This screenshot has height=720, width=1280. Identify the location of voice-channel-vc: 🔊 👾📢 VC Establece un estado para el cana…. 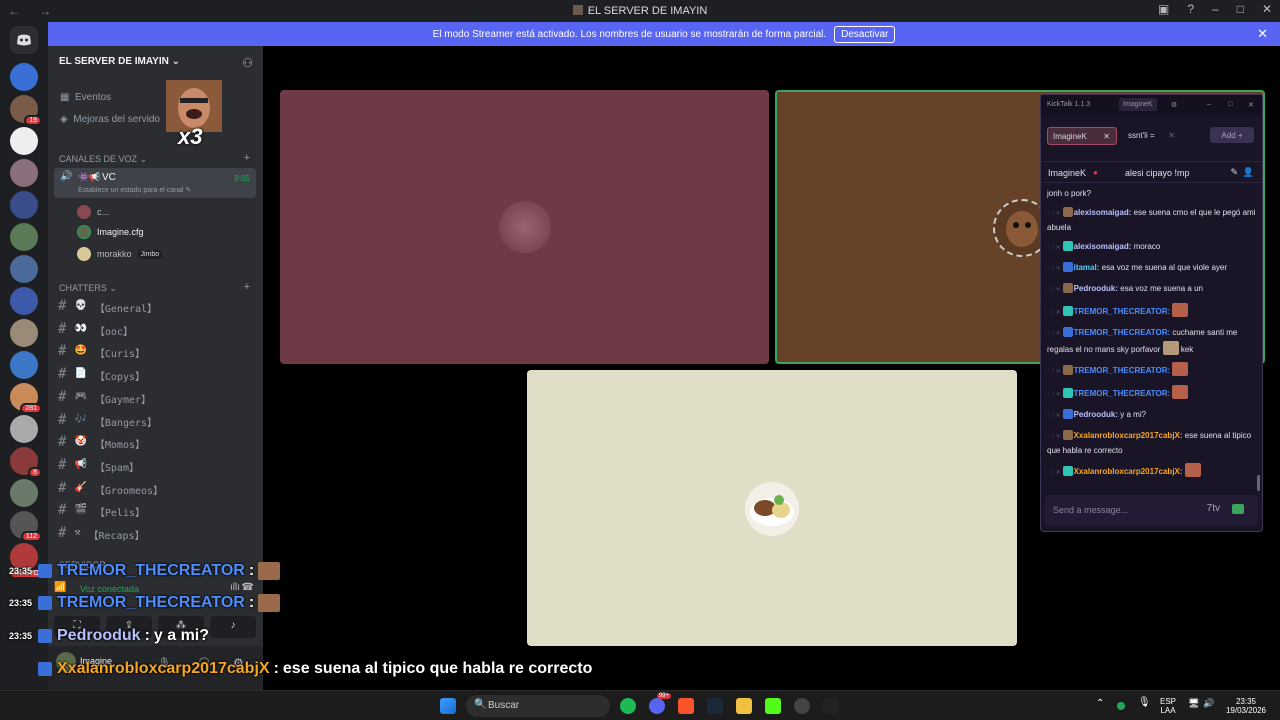
(155, 183).